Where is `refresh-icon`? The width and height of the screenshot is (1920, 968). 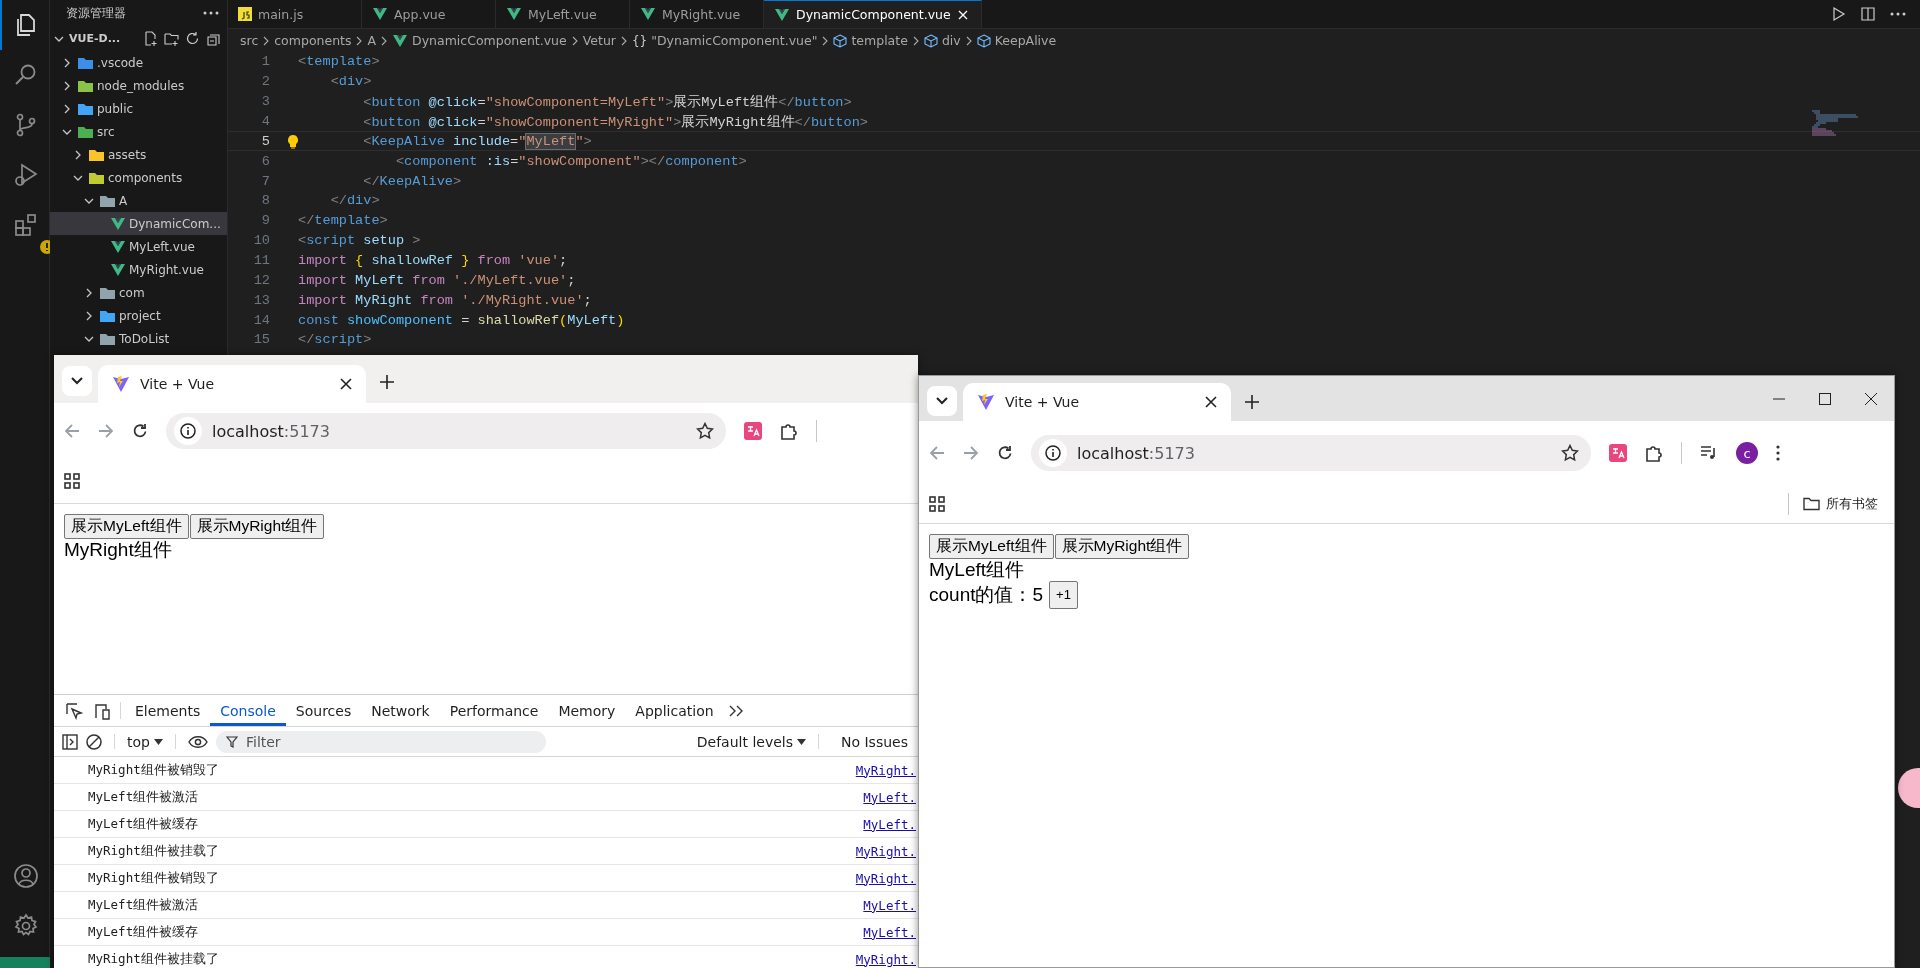
refresh-icon is located at coordinates (192, 38).